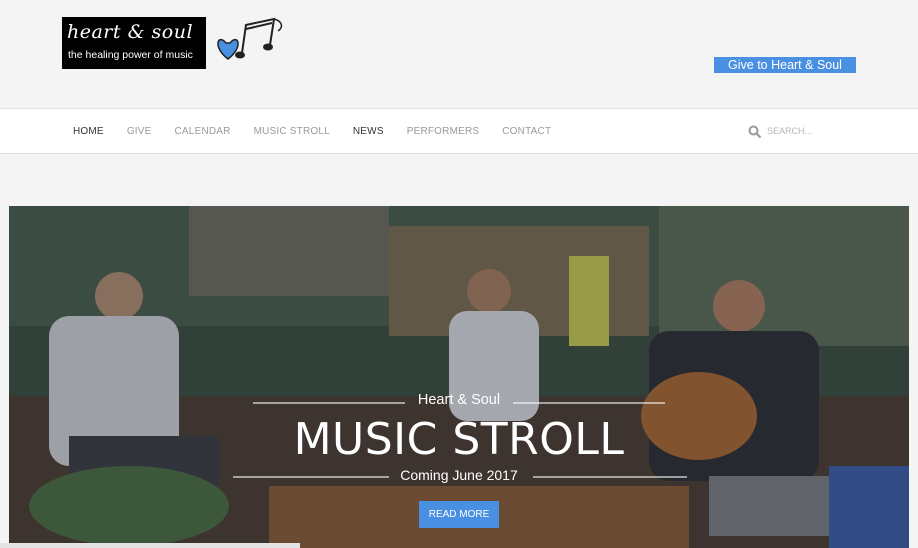 The height and width of the screenshot is (548, 918). I want to click on read-more-button: READ MORE, so click(459, 514).